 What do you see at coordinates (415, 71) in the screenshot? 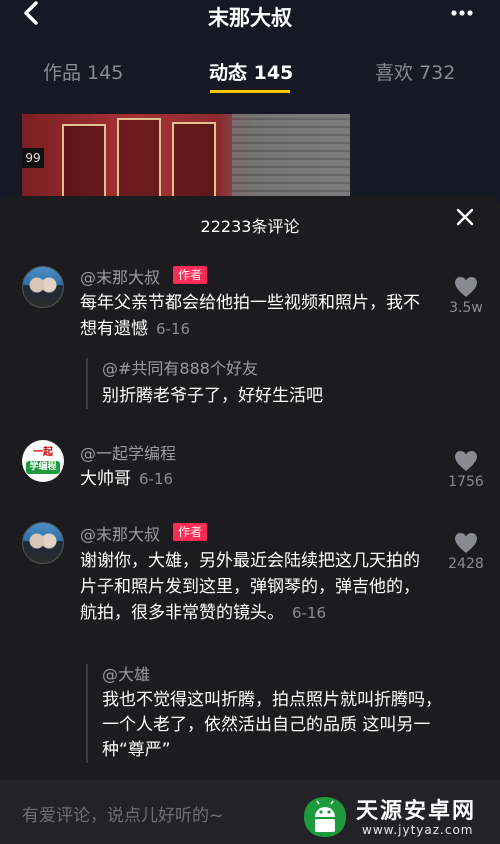
I see `tab-likes: 喜欢 732` at bounding box center [415, 71].